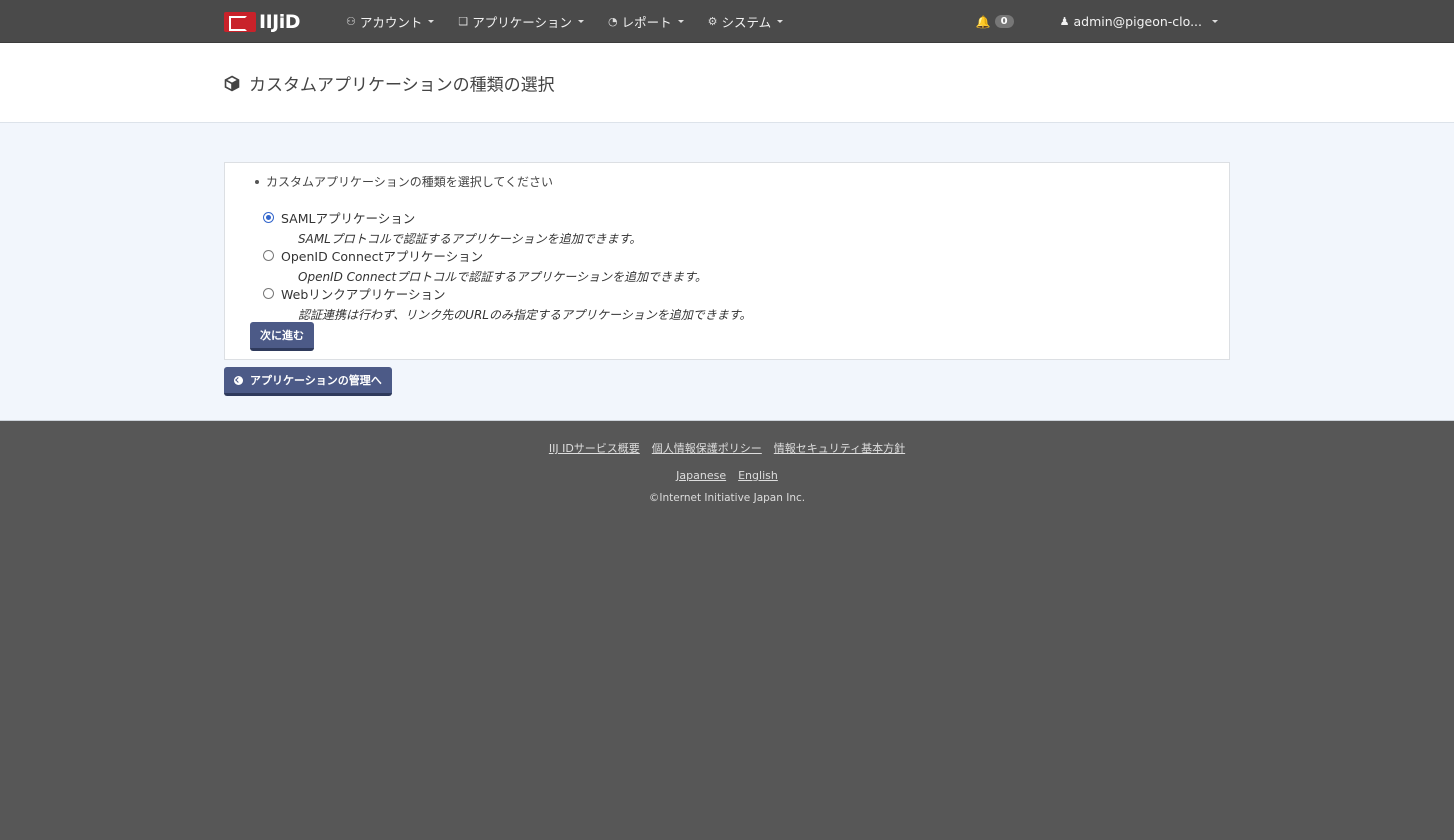  What do you see at coordinates (758, 475) in the screenshot?
I see `language-english-link: English` at bounding box center [758, 475].